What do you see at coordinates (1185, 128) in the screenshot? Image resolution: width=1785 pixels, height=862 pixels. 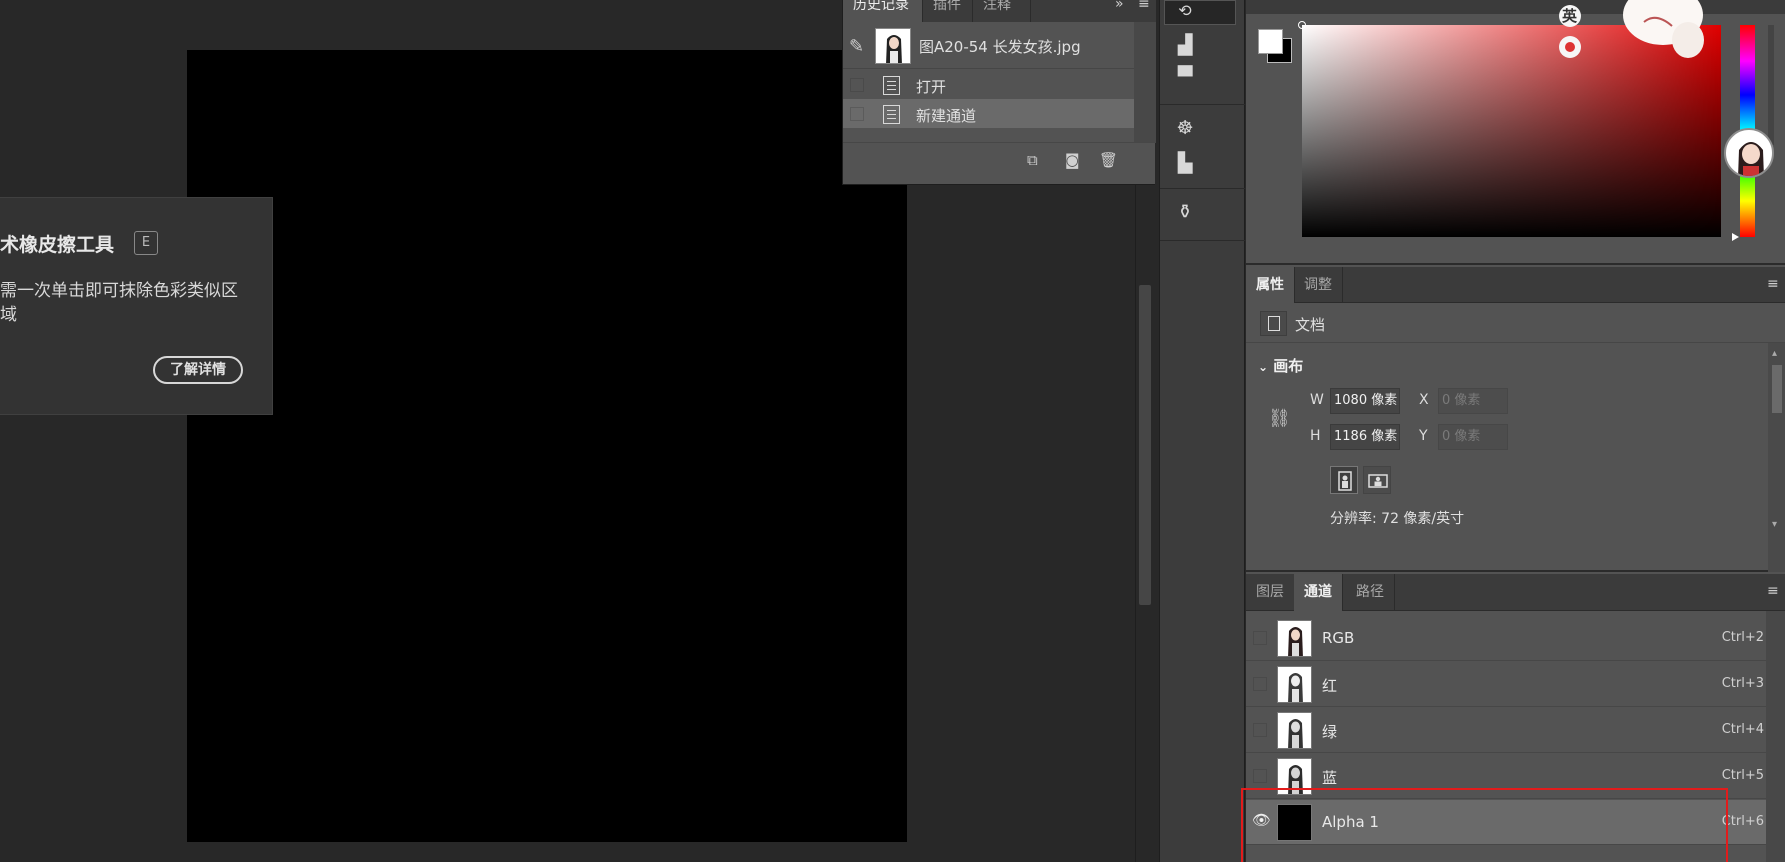 I see `navigator-wheel-icon: ☸` at bounding box center [1185, 128].